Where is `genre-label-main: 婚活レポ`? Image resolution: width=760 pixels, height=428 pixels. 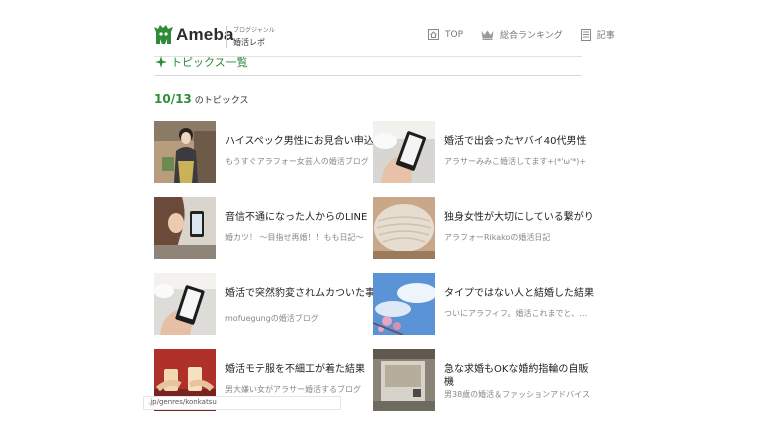
genre-label-main: 婚活レポ is located at coordinates (249, 42).